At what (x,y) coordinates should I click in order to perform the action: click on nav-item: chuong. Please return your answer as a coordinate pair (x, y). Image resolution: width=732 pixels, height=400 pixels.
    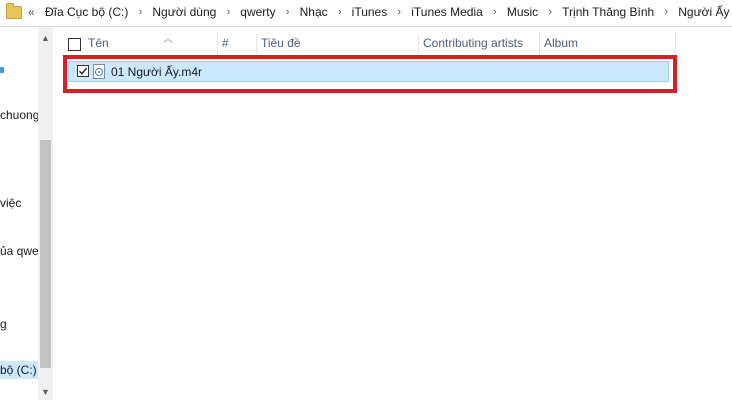
    Looking at the image, I should click on (19, 115).